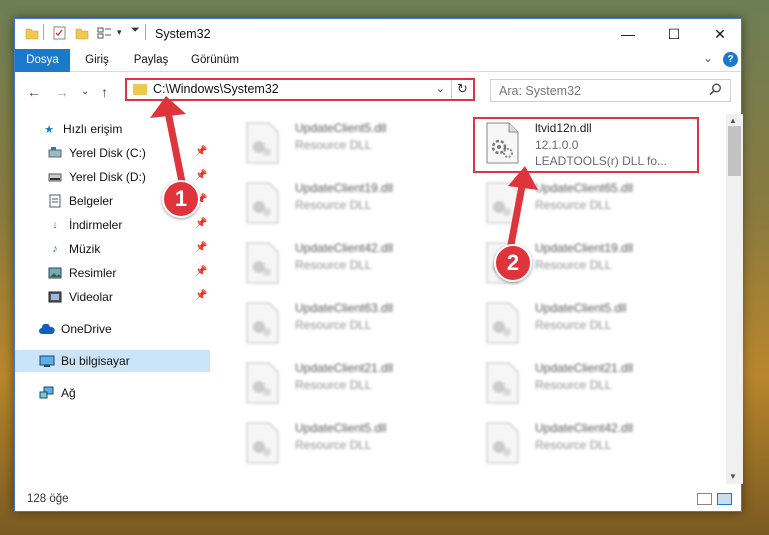  Describe the element at coordinates (49, 129) in the screenshot. I see `star-icon: ★` at that location.